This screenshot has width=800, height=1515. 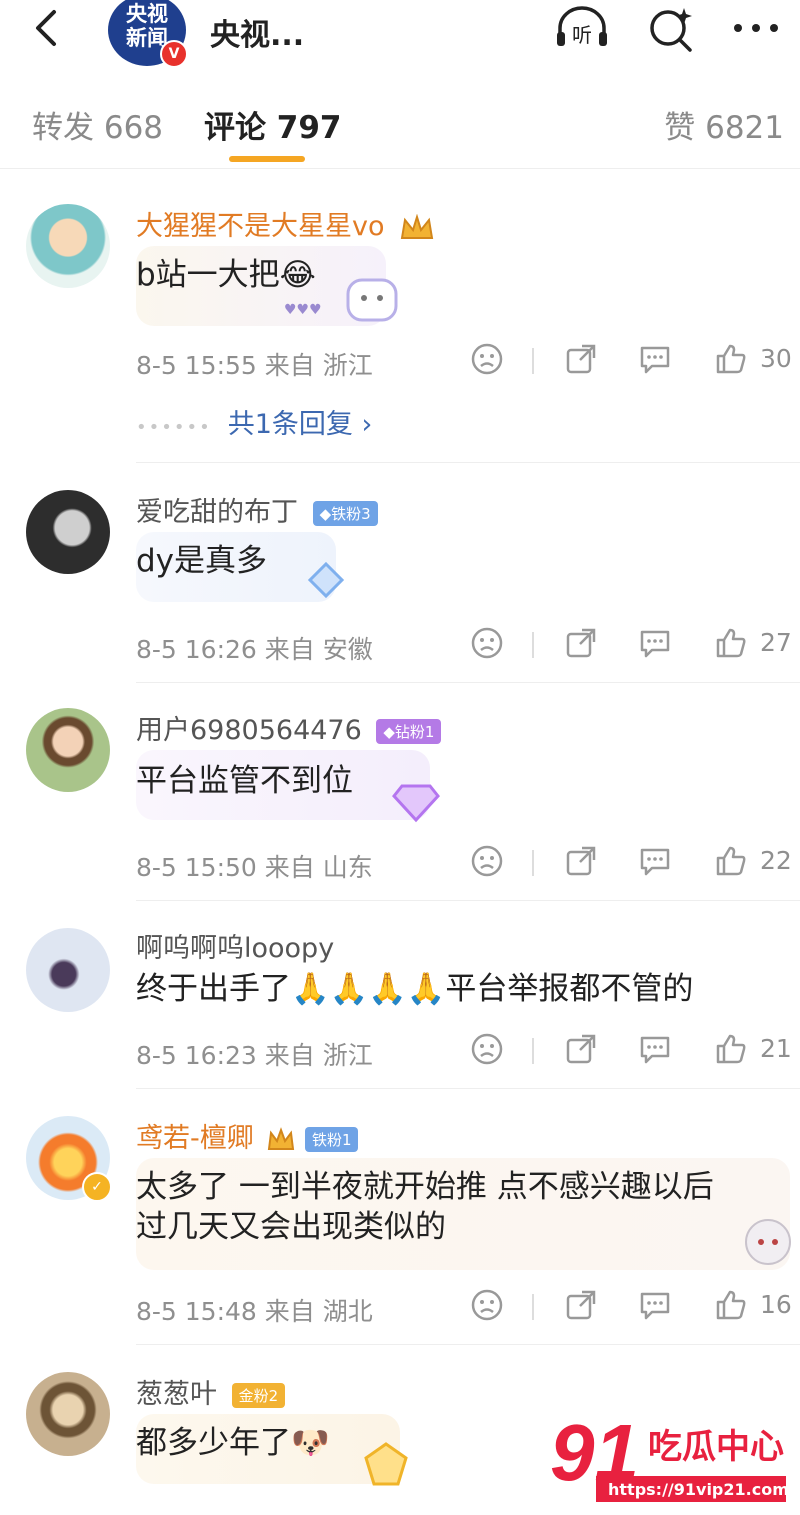 What do you see at coordinates (415, 989) in the screenshot?
I see `comment-text: 终于出手了🙏🙏🙏🙏平台举报都不管的` at bounding box center [415, 989].